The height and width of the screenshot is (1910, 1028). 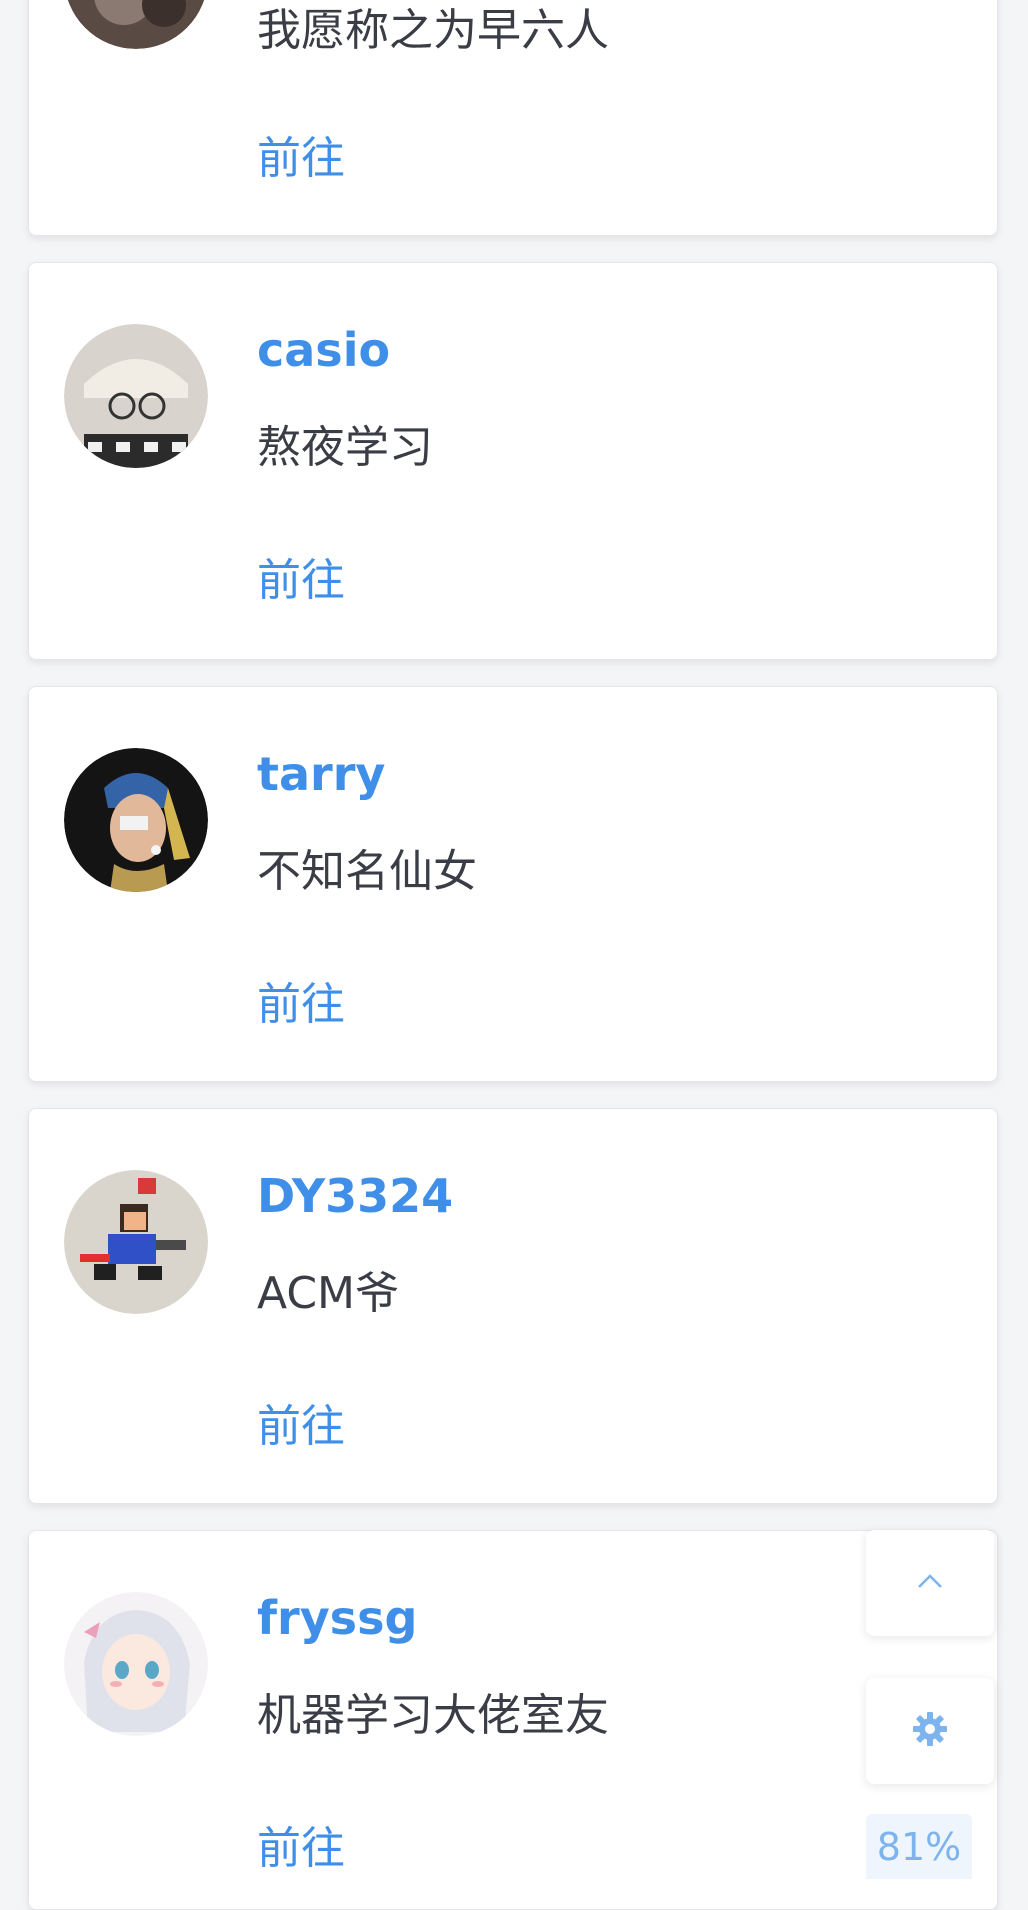 I want to click on chevron-up-icon, so click(x=930, y=1583).